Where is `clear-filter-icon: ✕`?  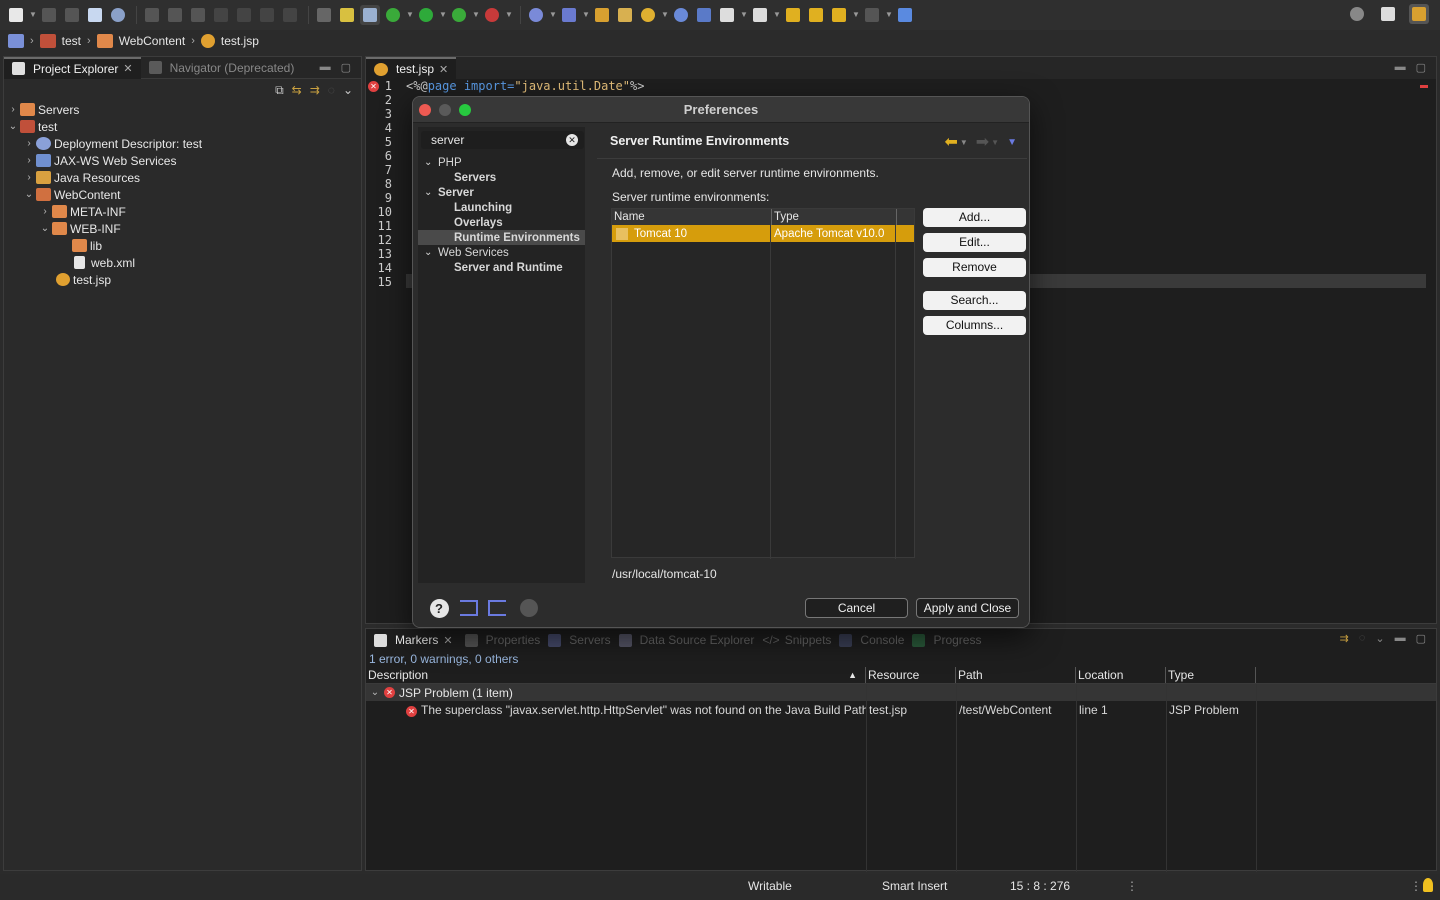 clear-filter-icon: ✕ is located at coordinates (572, 140).